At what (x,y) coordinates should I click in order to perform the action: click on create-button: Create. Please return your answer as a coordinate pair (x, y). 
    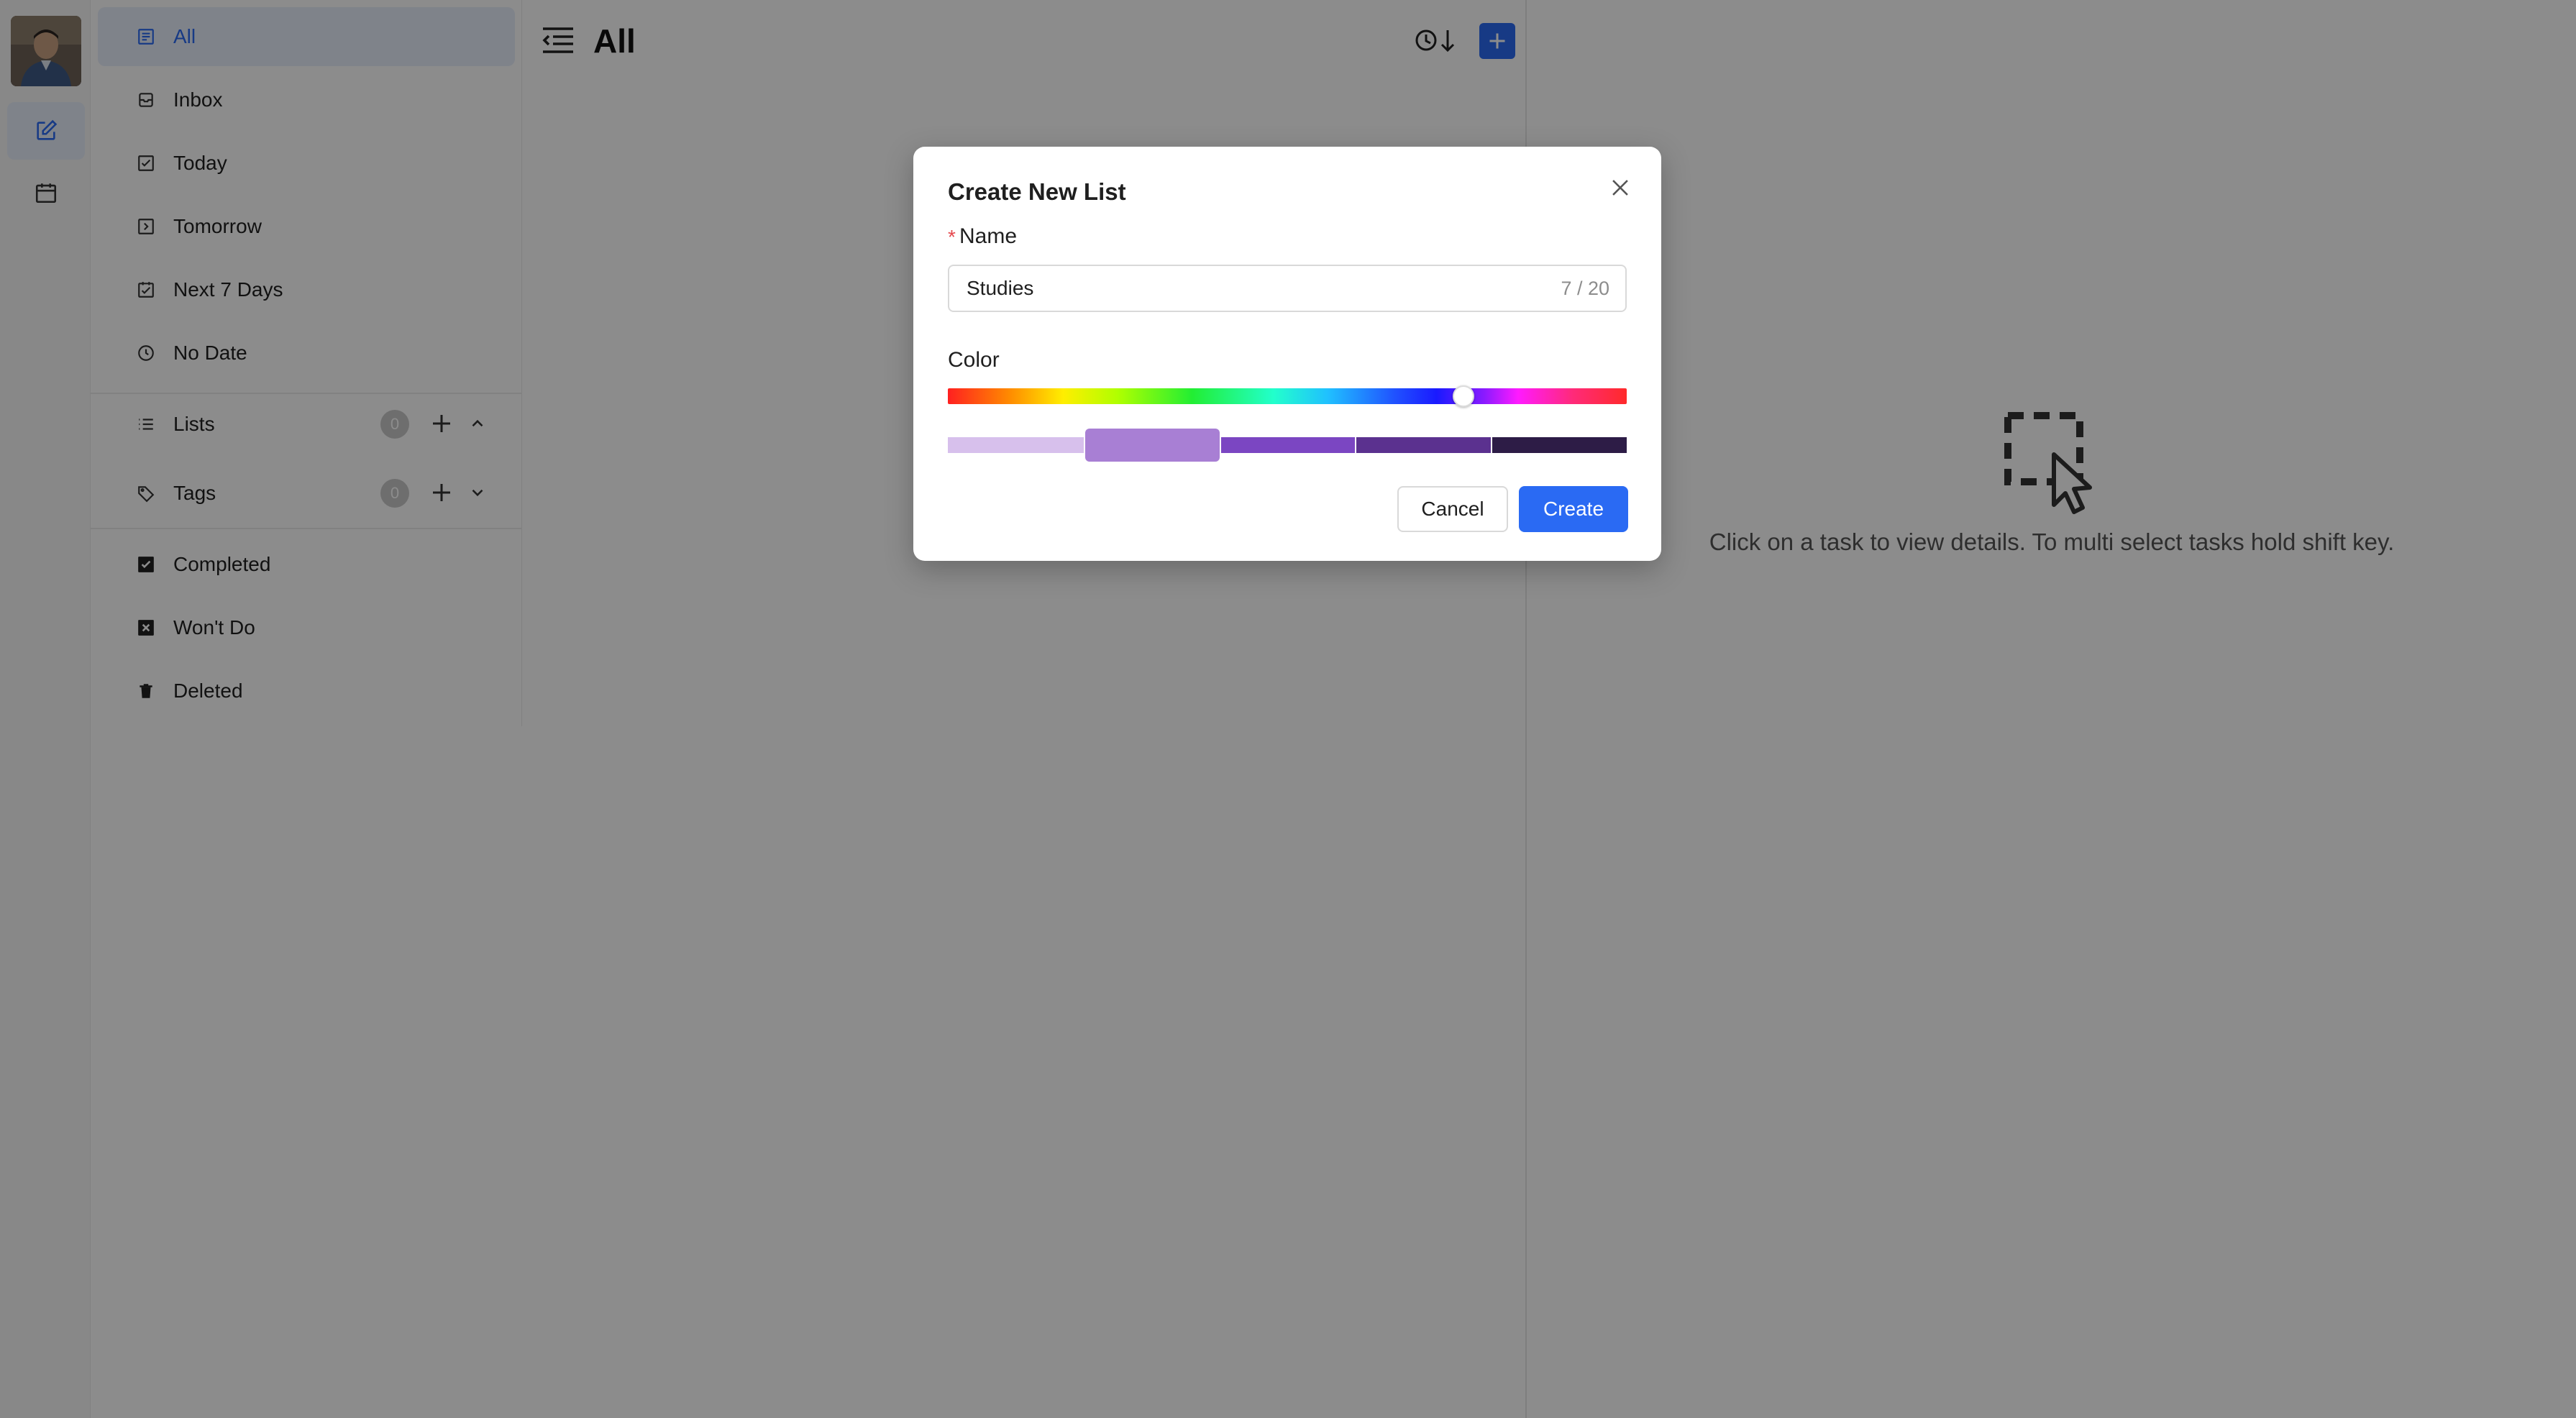
    Looking at the image, I should click on (1573, 509).